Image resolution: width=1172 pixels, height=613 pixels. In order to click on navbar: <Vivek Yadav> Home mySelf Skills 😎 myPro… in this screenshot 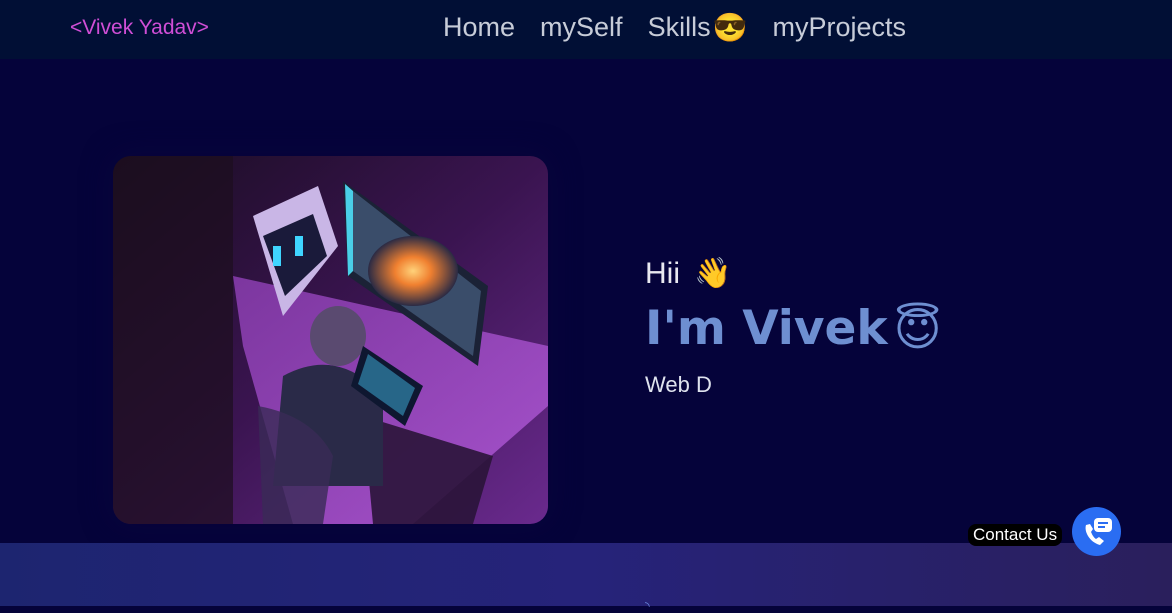, I will do `click(586, 29)`.